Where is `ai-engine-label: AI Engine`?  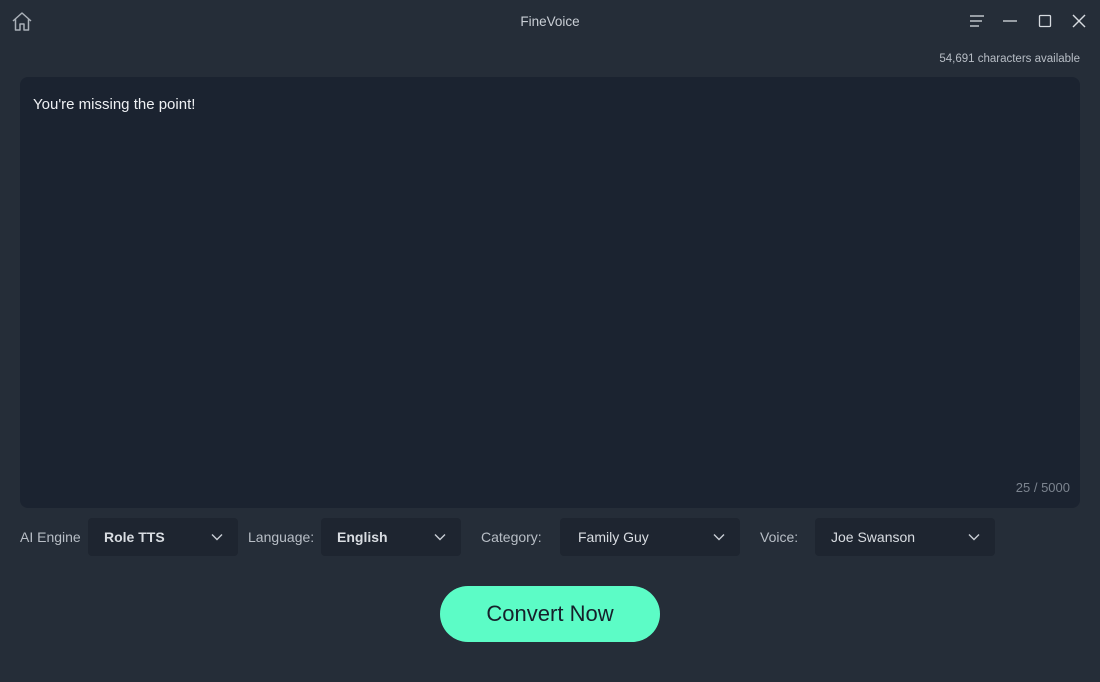
ai-engine-label: AI Engine is located at coordinates (50, 537).